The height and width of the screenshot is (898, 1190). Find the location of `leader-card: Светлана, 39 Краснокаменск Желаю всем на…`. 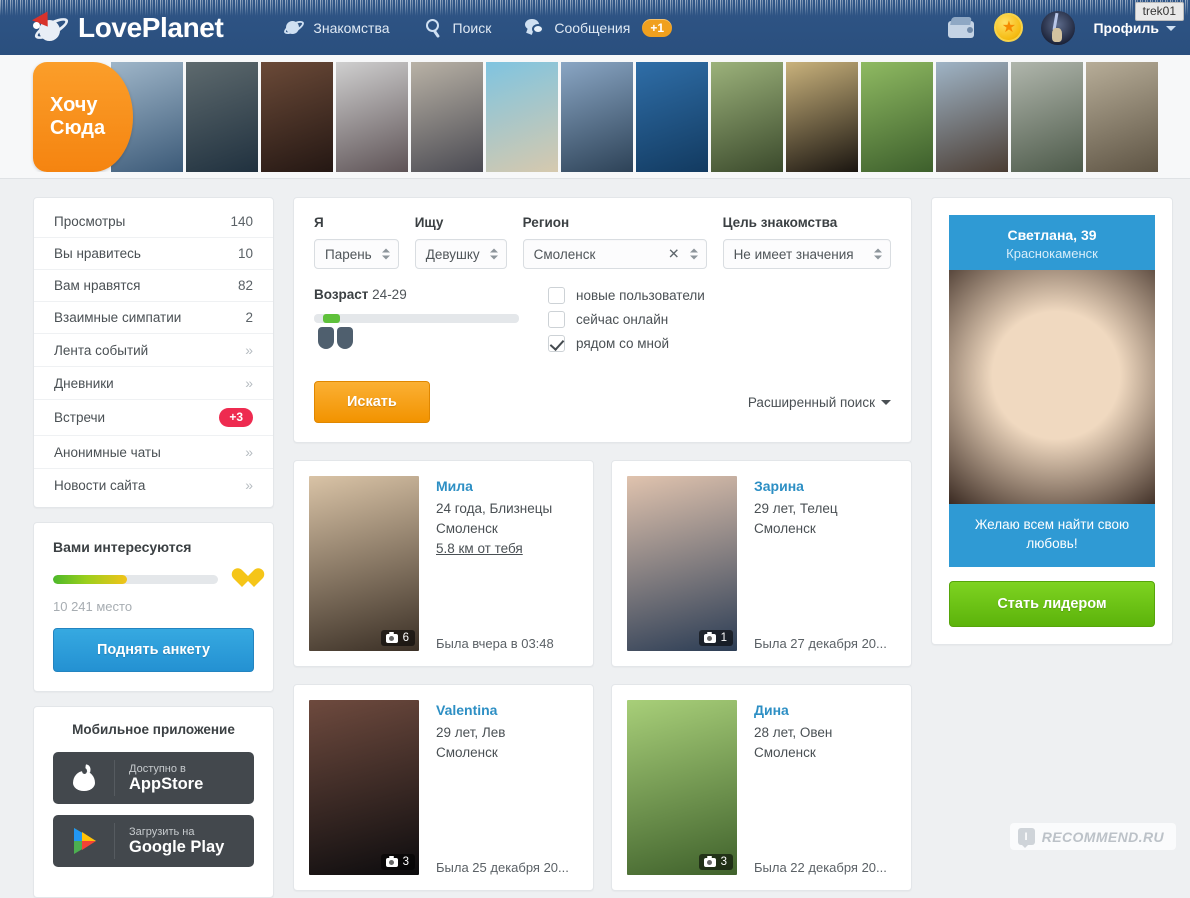

leader-card: Светлана, 39 Краснокаменск Желаю всем на… is located at coordinates (1052, 391).